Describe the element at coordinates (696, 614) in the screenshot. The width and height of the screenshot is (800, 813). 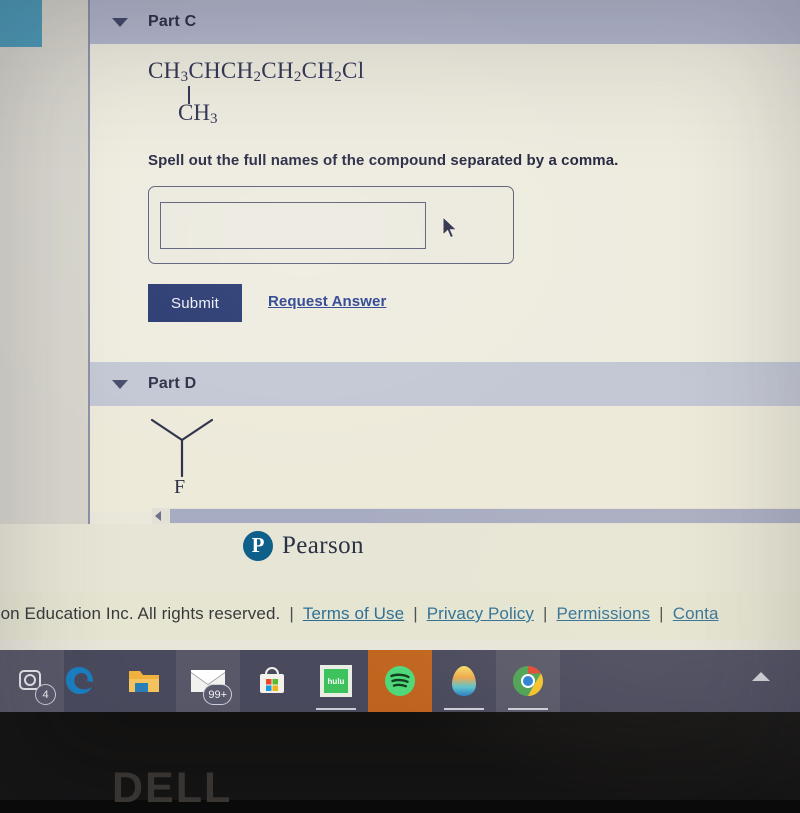
I see `contact-us-link: Conta` at that location.